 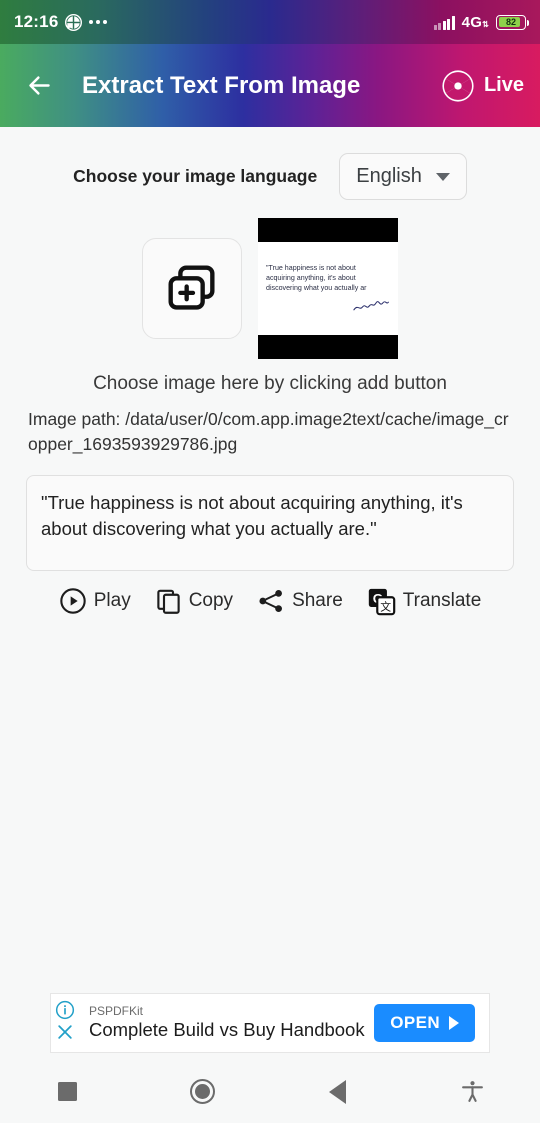 What do you see at coordinates (311, 267) in the screenshot?
I see `thumbnail-line-1: "True happiness is not about` at bounding box center [311, 267].